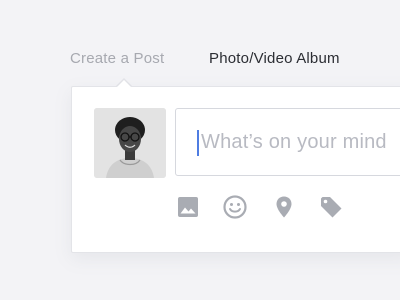 The height and width of the screenshot is (300, 400). What do you see at coordinates (235, 207) in the screenshot?
I see `smiley-icon` at bounding box center [235, 207].